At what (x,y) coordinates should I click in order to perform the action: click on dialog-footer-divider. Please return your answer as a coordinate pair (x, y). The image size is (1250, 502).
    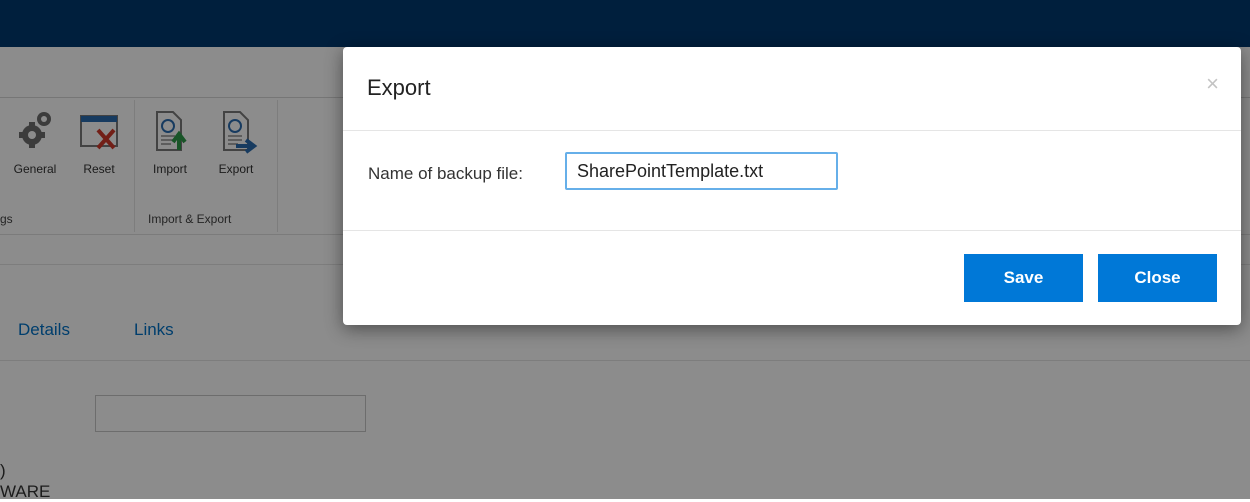
    Looking at the image, I should click on (792, 230).